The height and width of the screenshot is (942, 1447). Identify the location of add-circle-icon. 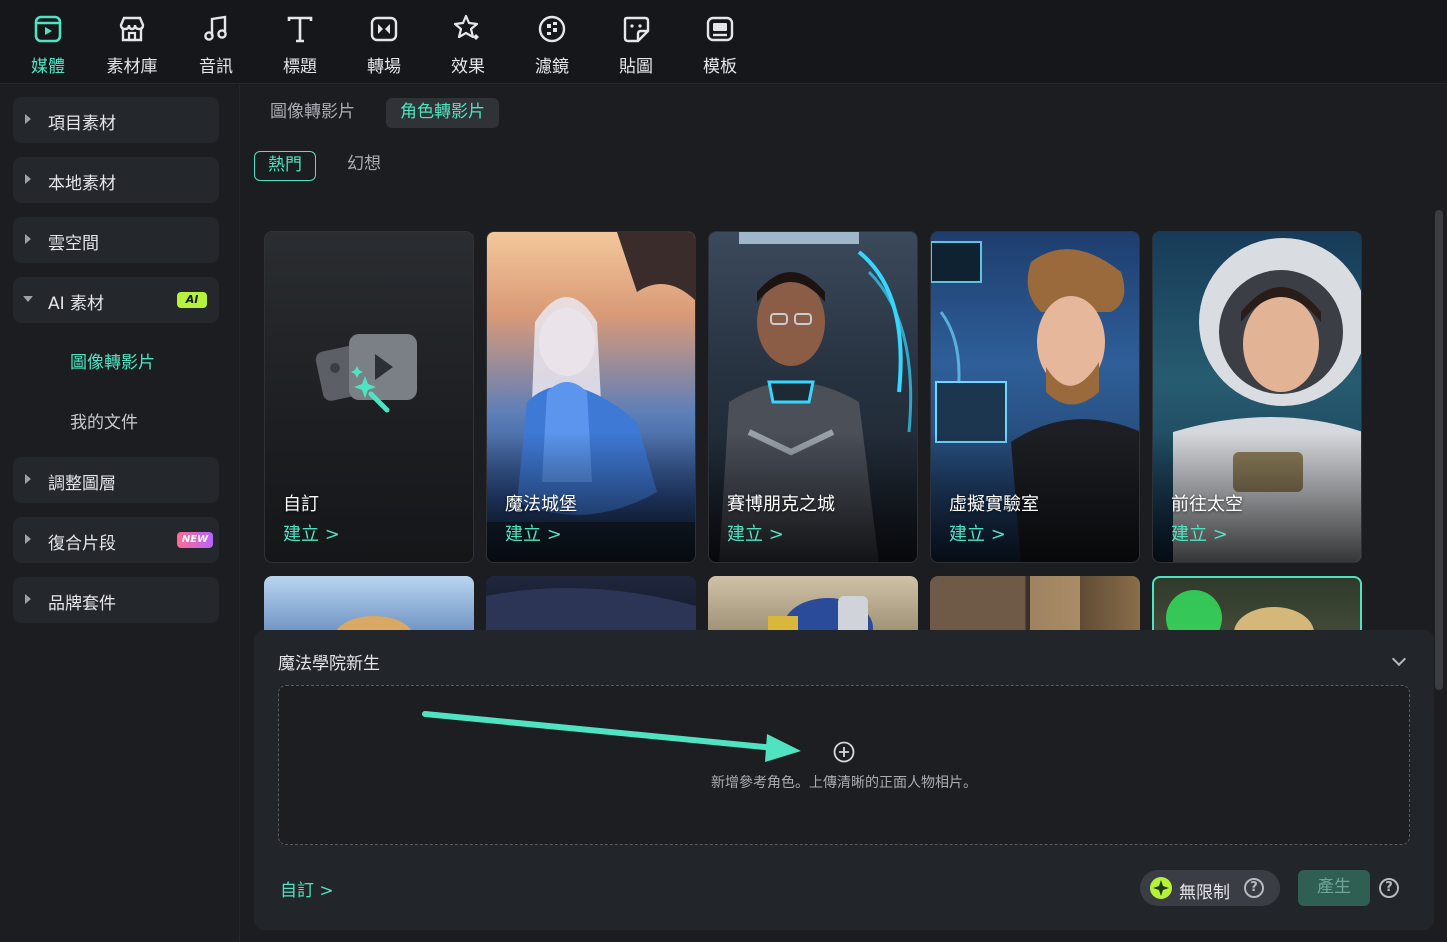
(844, 752).